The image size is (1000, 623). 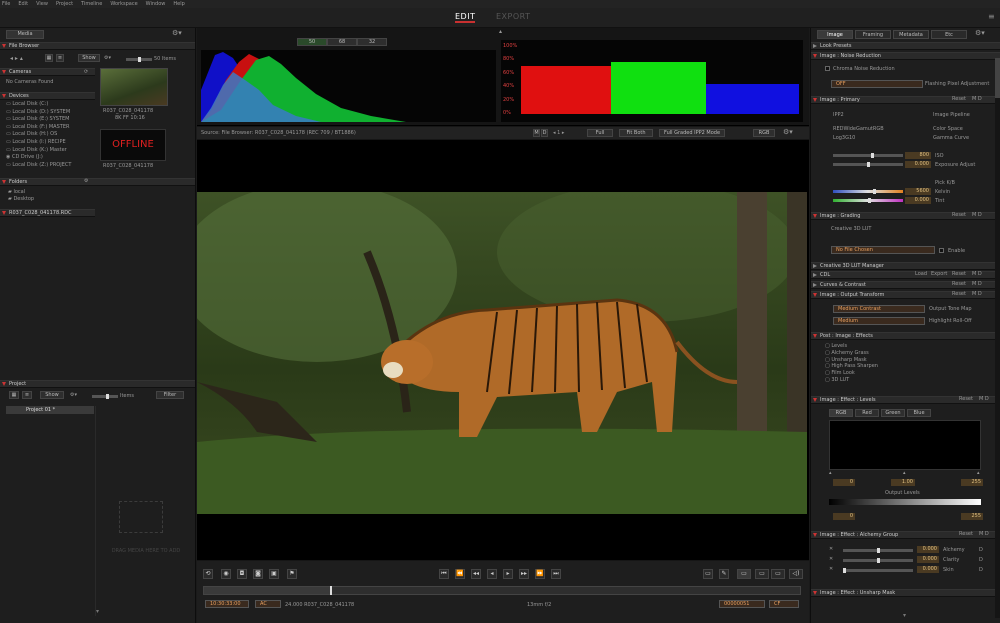 I want to click on nav-arrows-icon: ◂ ▸ ▴, so click(x=16, y=58).